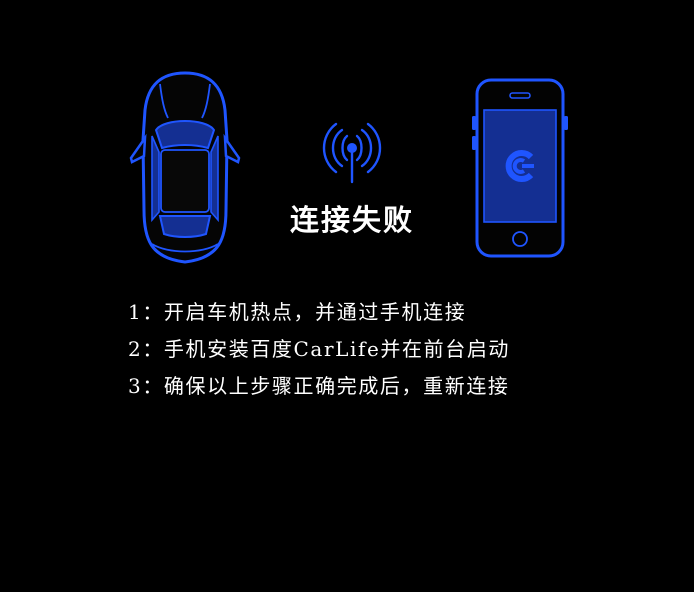 This screenshot has height=592, width=694. I want to click on instruction-step-3: 3：确保以上步骤正确完成后，重新连接, so click(319, 386).